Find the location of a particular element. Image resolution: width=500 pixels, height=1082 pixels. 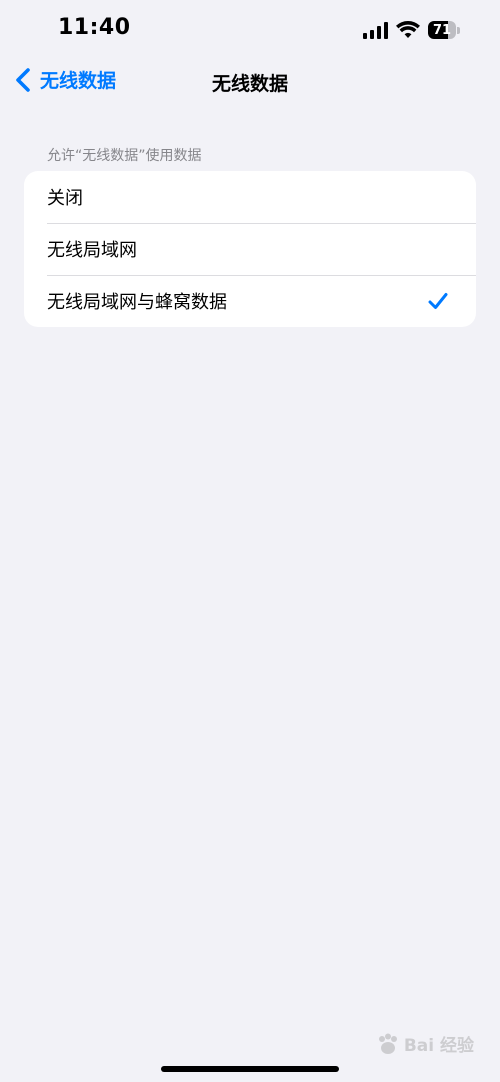

option-label: 无线局域网与蜂窝数据 is located at coordinates (137, 302).